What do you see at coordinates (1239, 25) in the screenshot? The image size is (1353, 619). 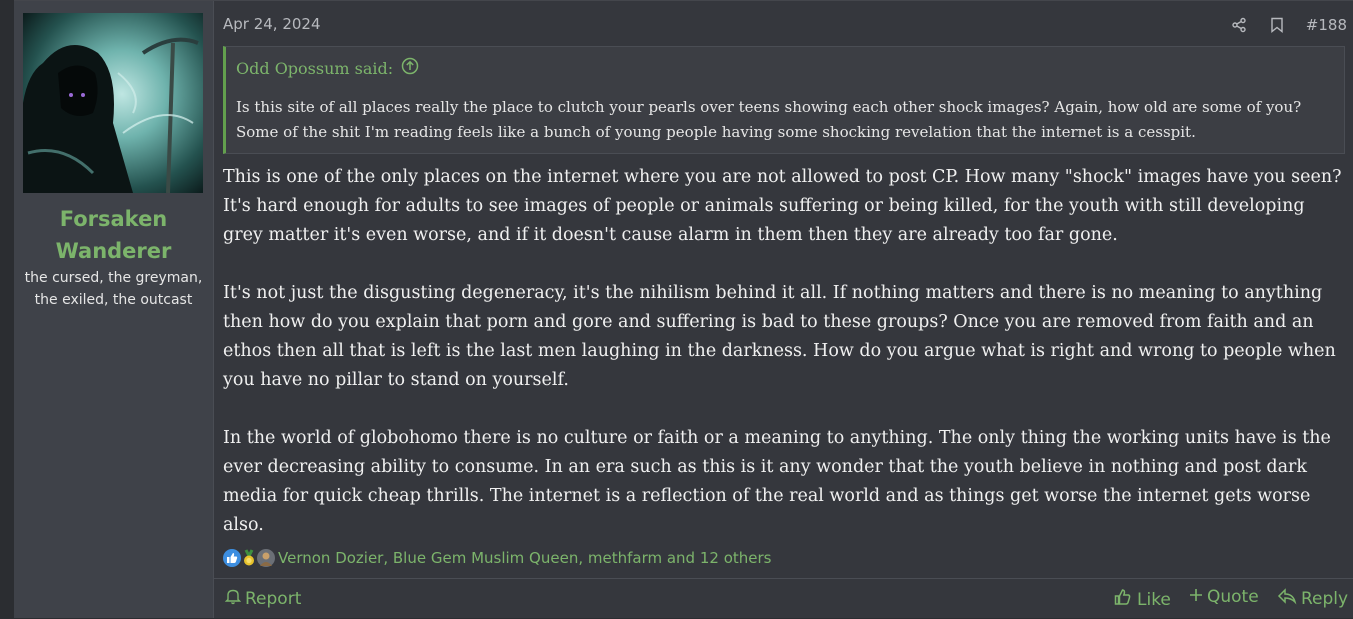 I see `share-icon` at bounding box center [1239, 25].